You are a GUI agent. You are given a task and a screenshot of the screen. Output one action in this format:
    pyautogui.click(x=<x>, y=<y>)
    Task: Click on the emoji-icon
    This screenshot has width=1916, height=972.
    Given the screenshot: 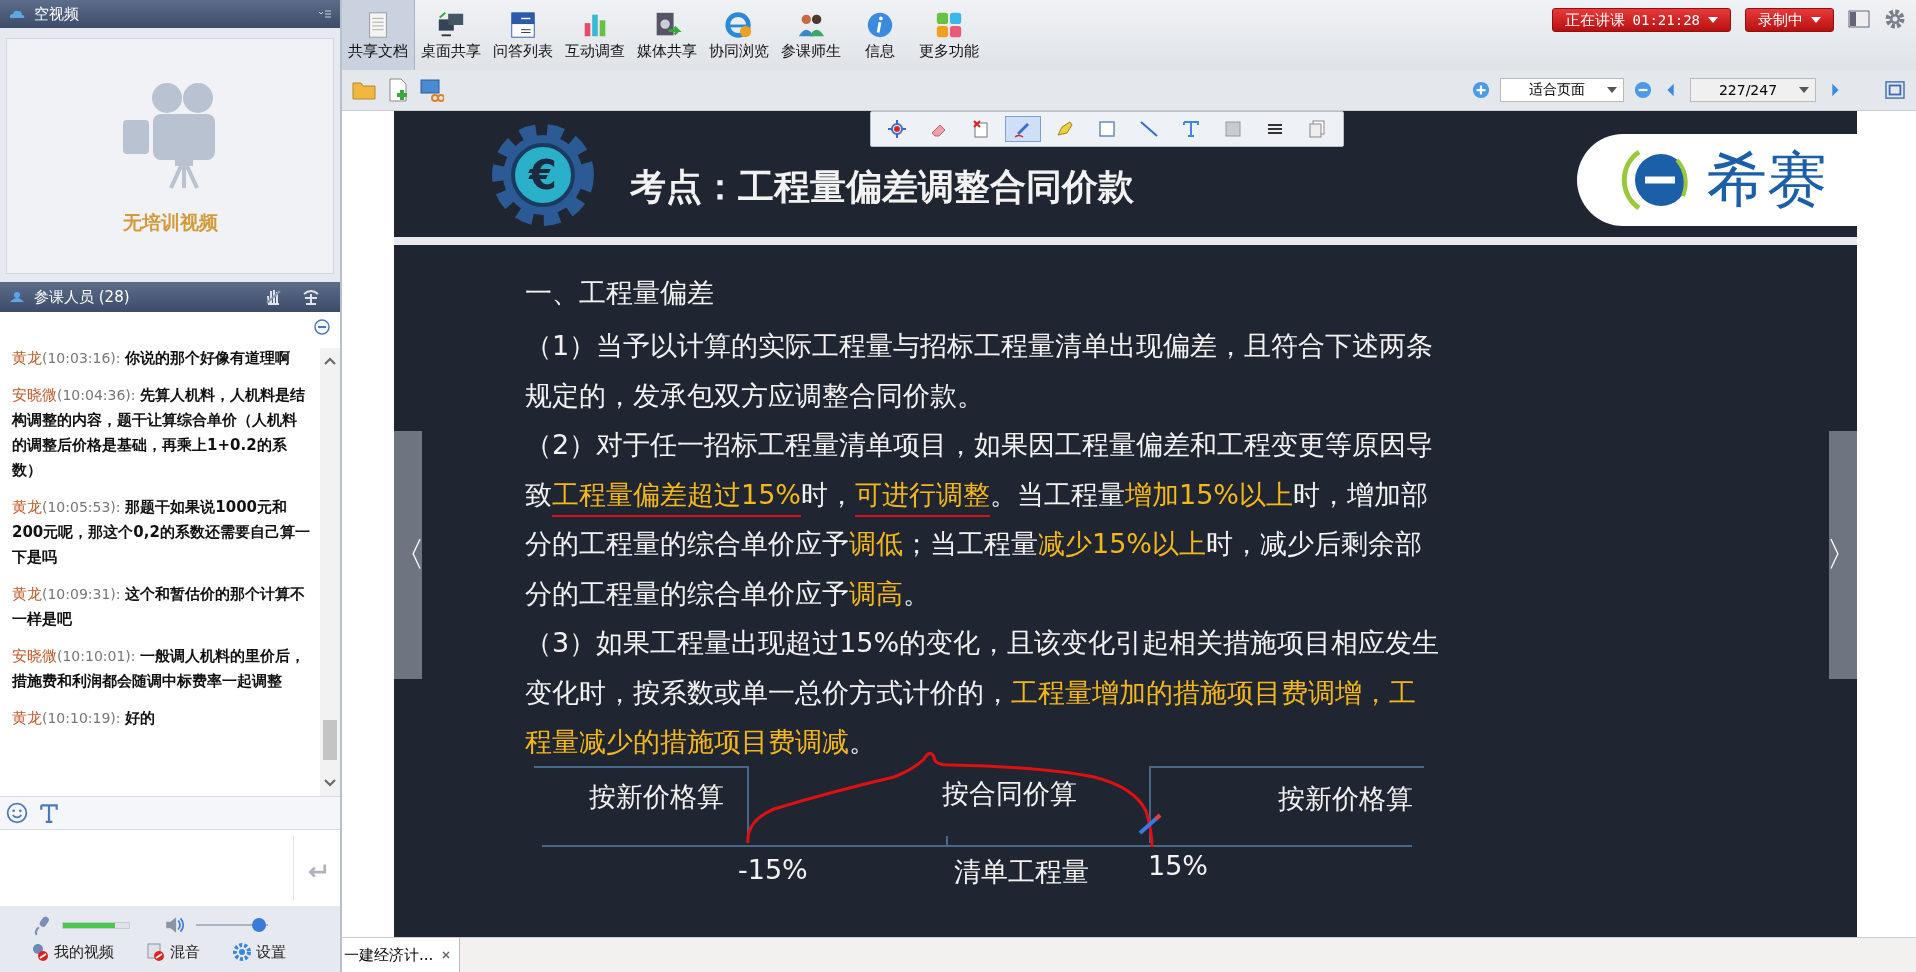 What is the action you would take?
    pyautogui.click(x=17, y=813)
    